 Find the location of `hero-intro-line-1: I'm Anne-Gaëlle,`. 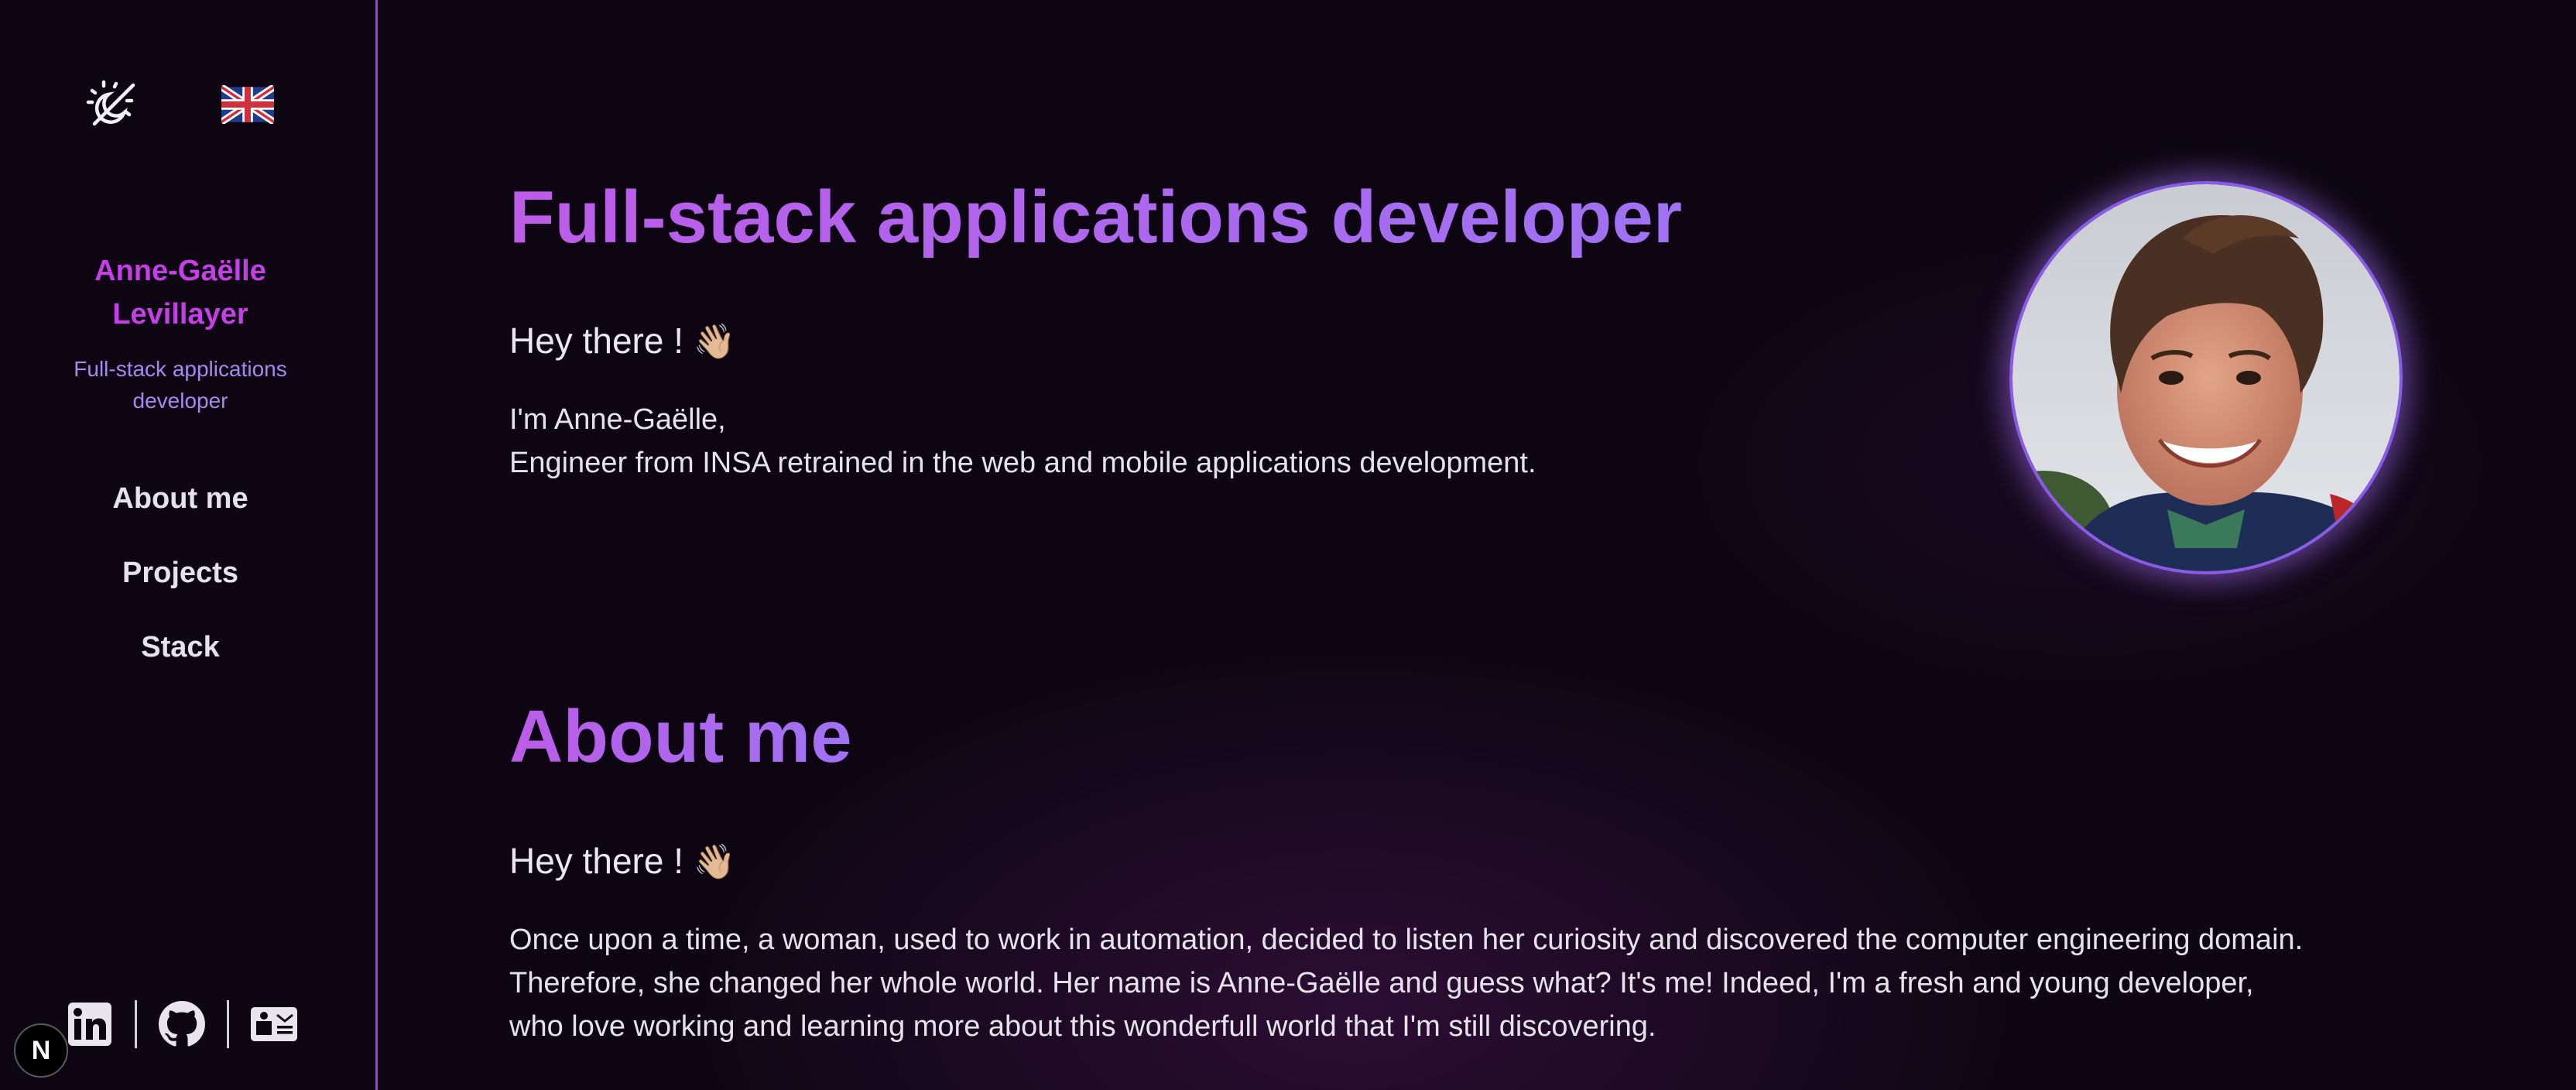

hero-intro-line-1: I'm Anne-Gaëlle, is located at coordinates (617, 420).